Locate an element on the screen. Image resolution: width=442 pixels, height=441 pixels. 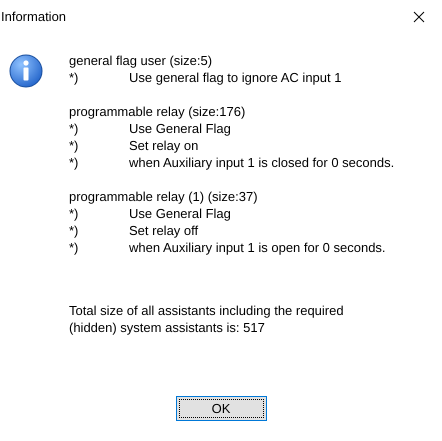
item-text: Set relay on is located at coordinates (163, 145).